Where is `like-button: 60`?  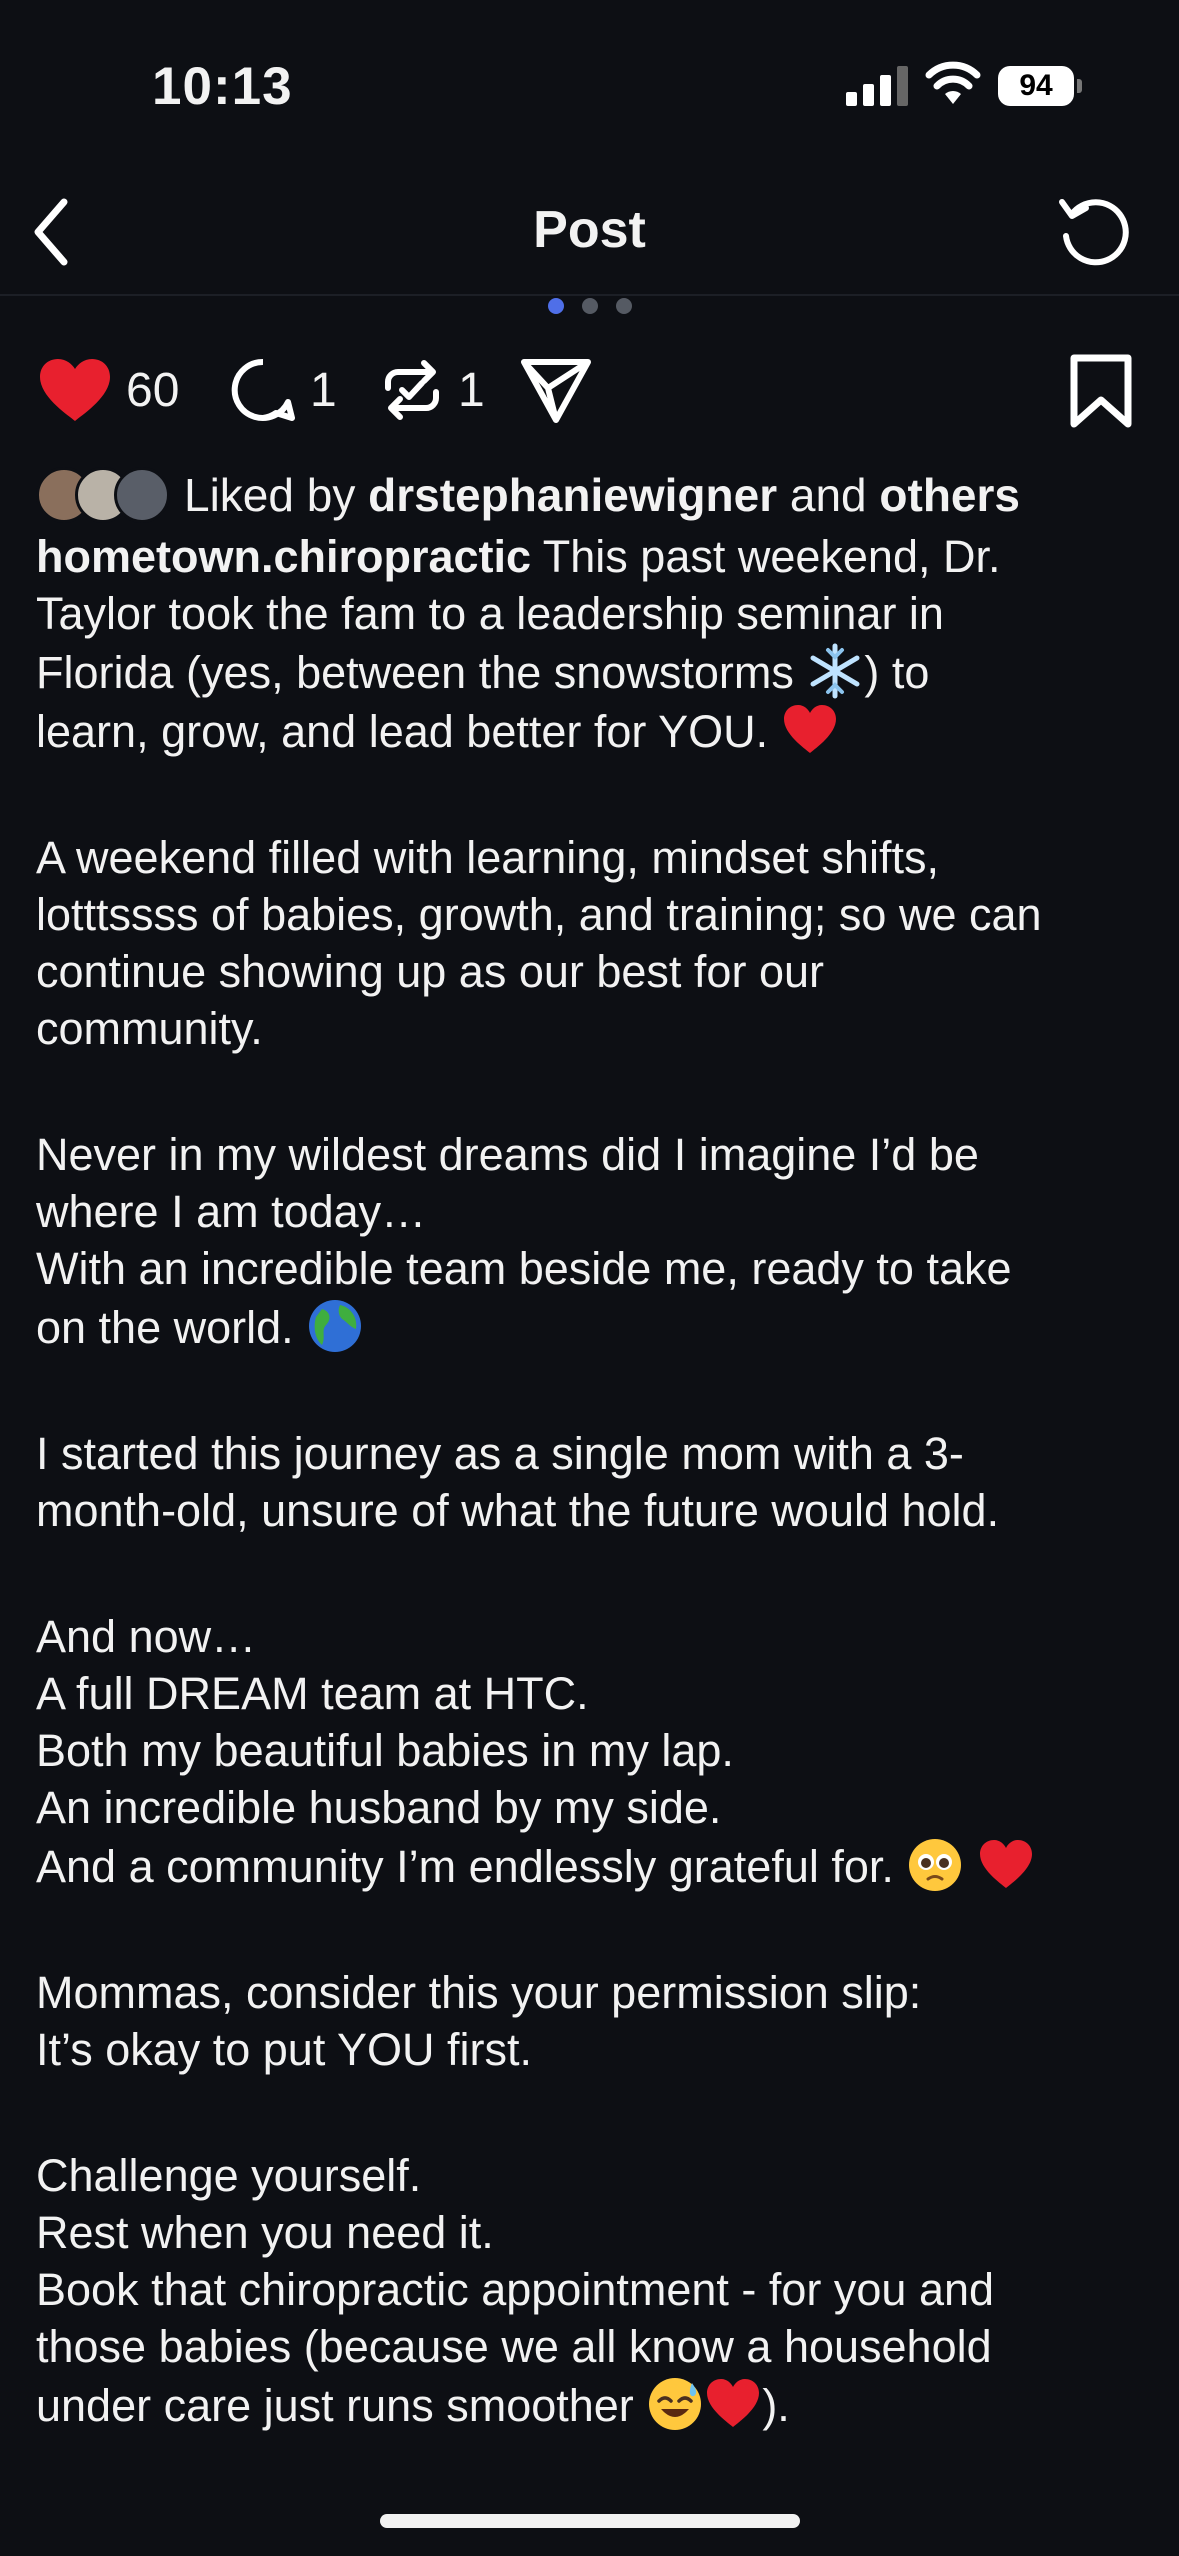 like-button: 60 is located at coordinates (108, 390).